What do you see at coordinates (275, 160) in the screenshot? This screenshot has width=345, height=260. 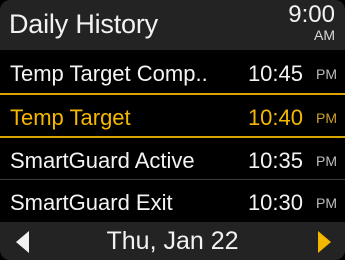 I see `event-time: 10:35` at bounding box center [275, 160].